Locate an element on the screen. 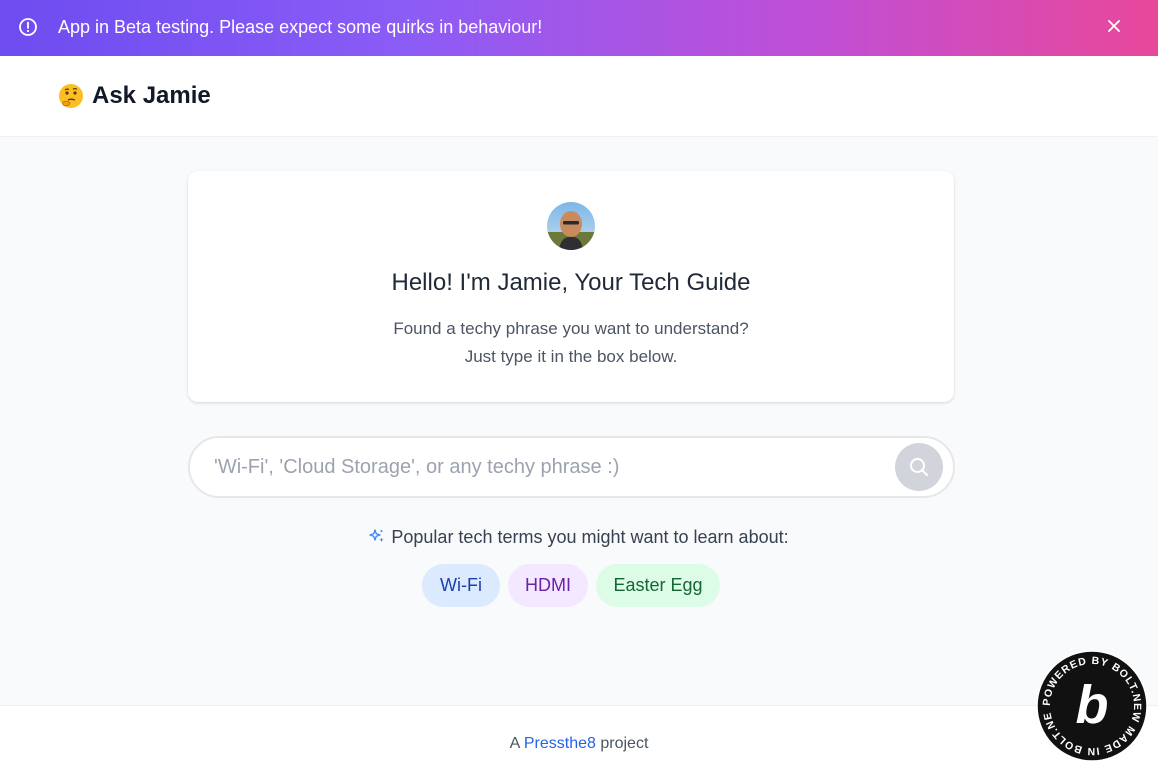  footer: A Pressthe8 project is located at coordinates (579, 738).